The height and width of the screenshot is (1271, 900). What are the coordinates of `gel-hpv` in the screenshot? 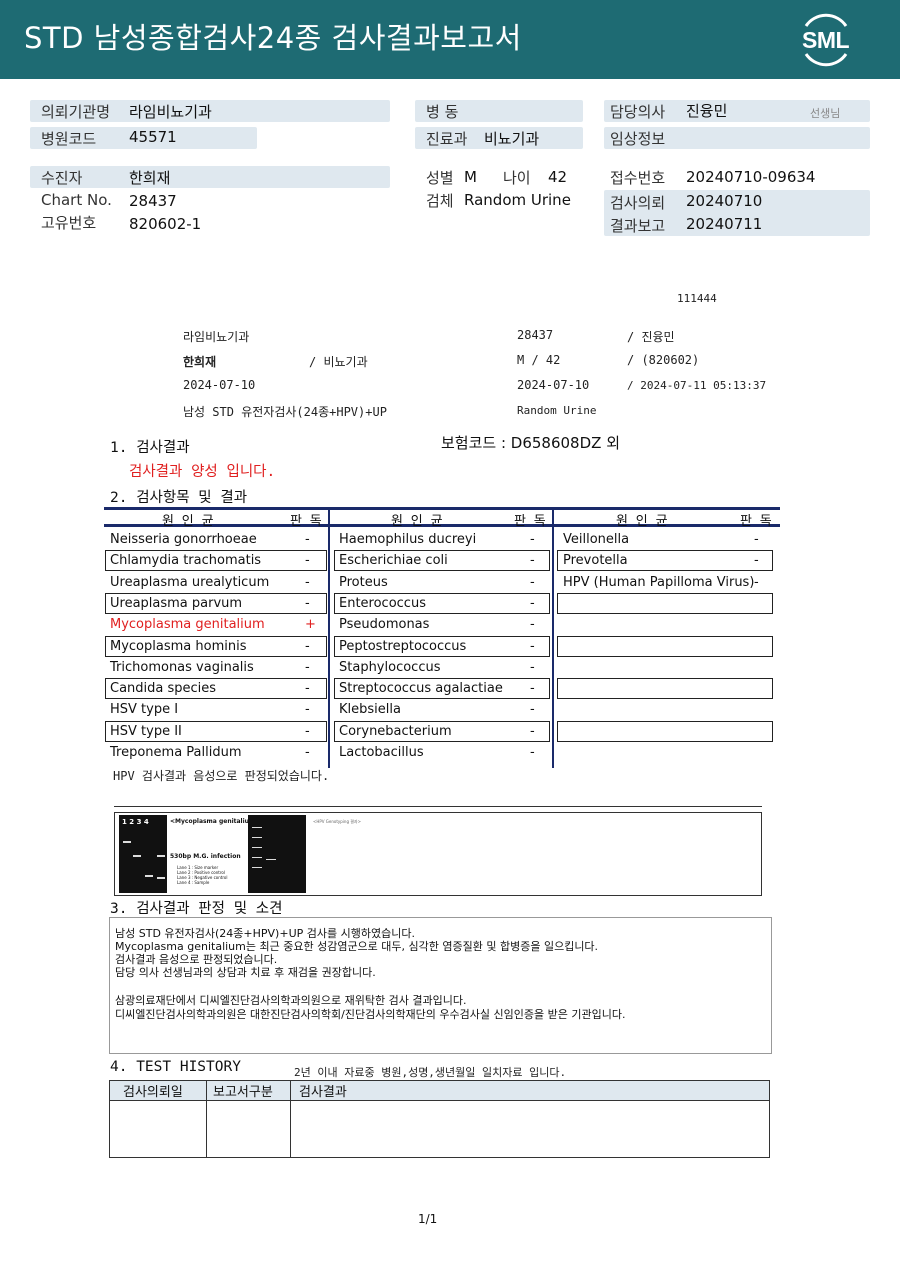 It's located at (277, 854).